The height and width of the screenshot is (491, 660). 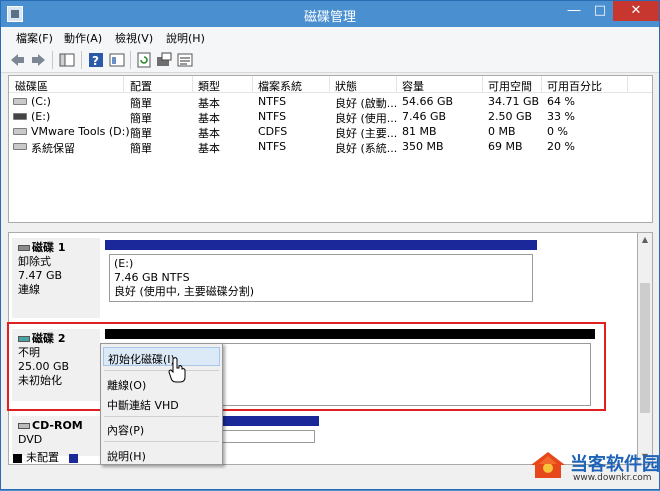 I want to click on disk-1-info: 磁碟 1 卸除式 7.47 GB 連線, so click(x=56, y=278).